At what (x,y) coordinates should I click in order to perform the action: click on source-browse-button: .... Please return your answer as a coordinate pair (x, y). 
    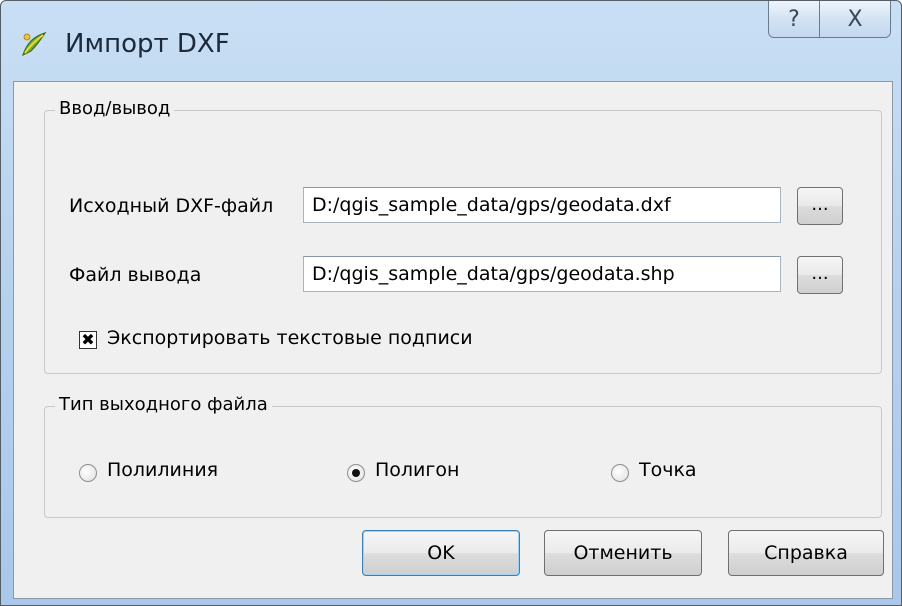
    Looking at the image, I should click on (820, 206).